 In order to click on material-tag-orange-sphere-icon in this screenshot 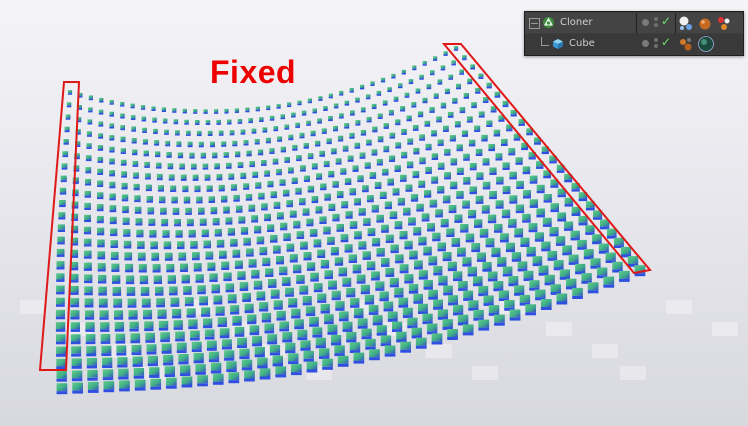, I will do `click(705, 23)`.